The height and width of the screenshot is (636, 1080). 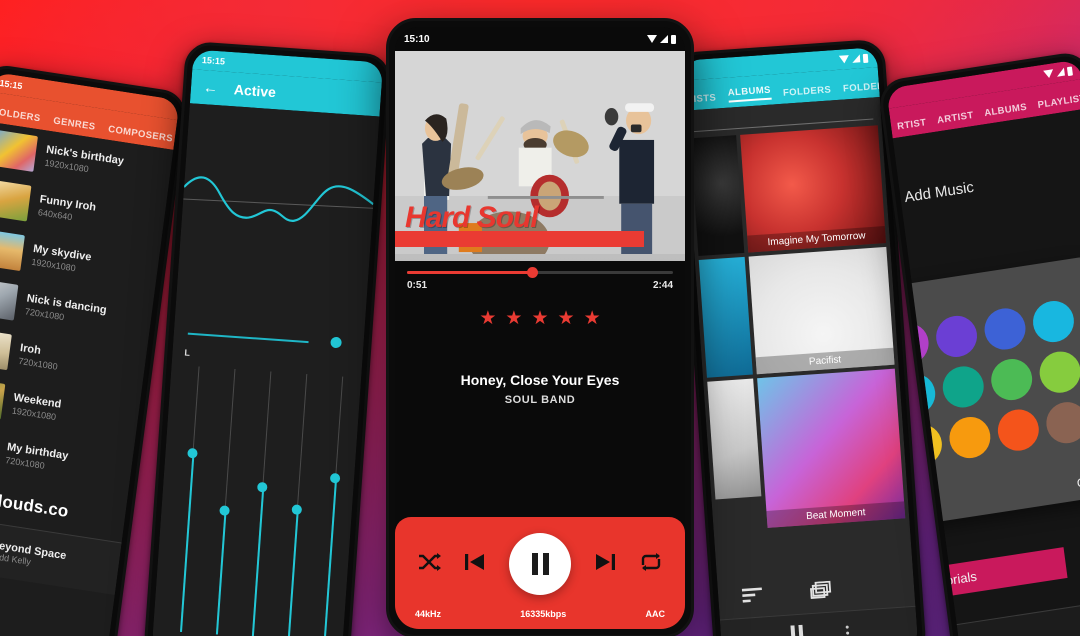 What do you see at coordinates (540, 272) in the screenshot?
I see `progress-bar` at bounding box center [540, 272].